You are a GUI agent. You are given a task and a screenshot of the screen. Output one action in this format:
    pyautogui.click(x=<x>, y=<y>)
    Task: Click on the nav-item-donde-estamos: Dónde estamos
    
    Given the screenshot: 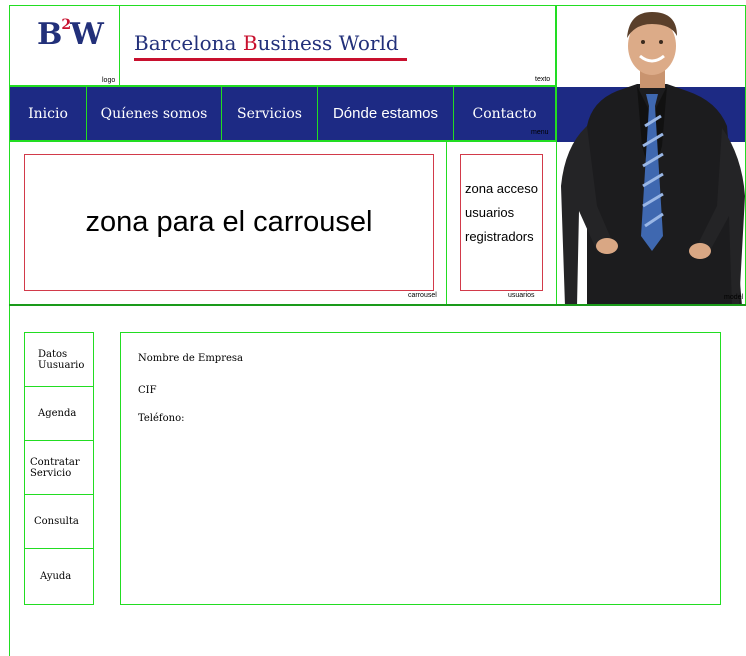 What is the action you would take?
    pyautogui.click(x=386, y=113)
    